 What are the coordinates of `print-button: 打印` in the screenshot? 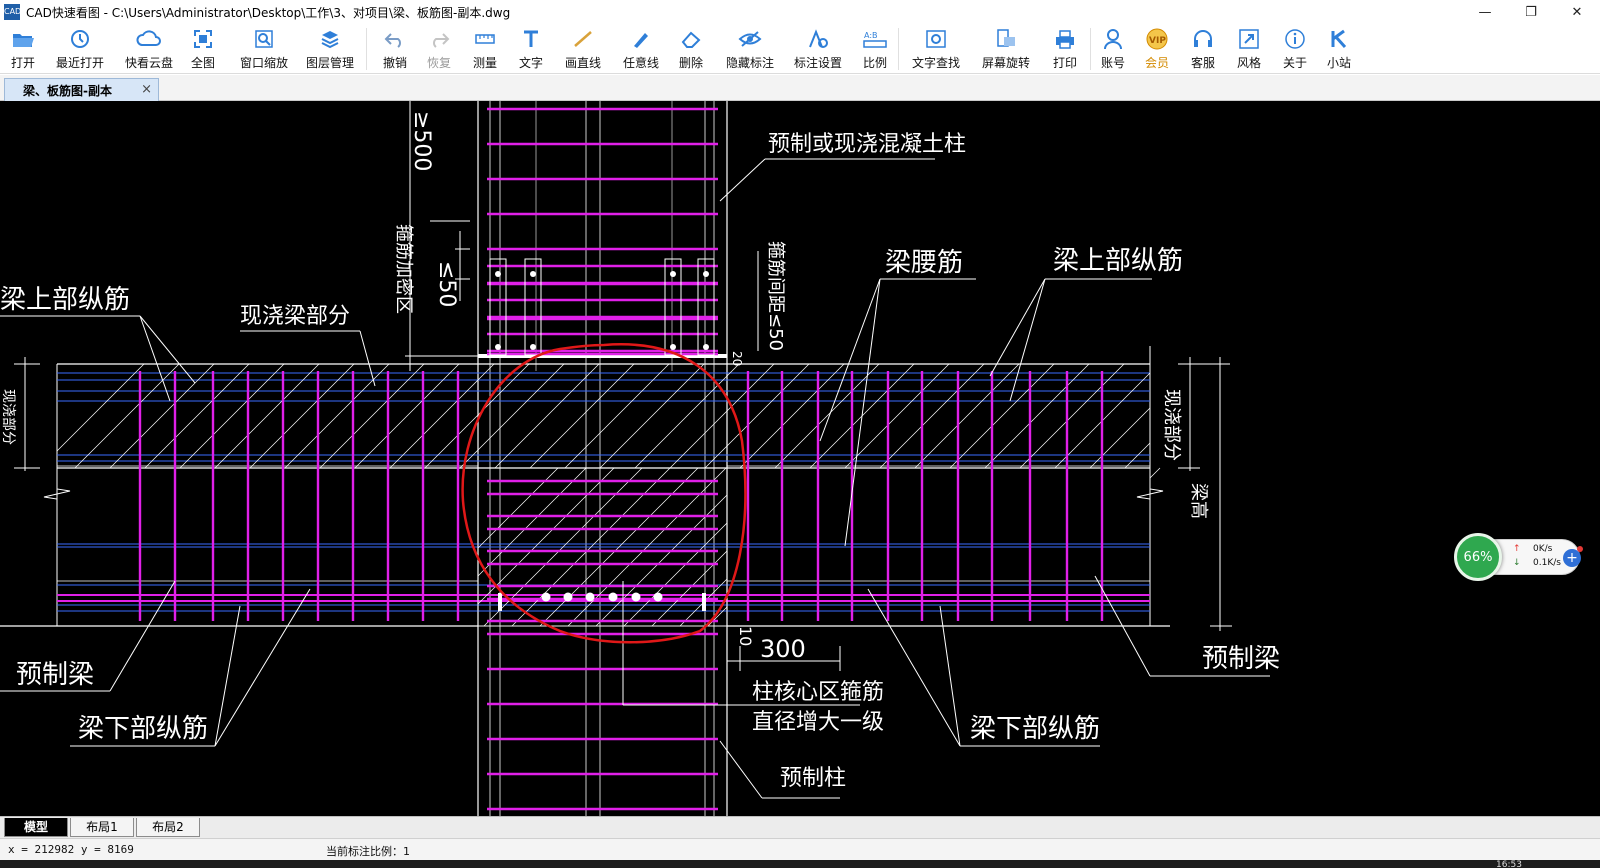 It's located at (1065, 49).